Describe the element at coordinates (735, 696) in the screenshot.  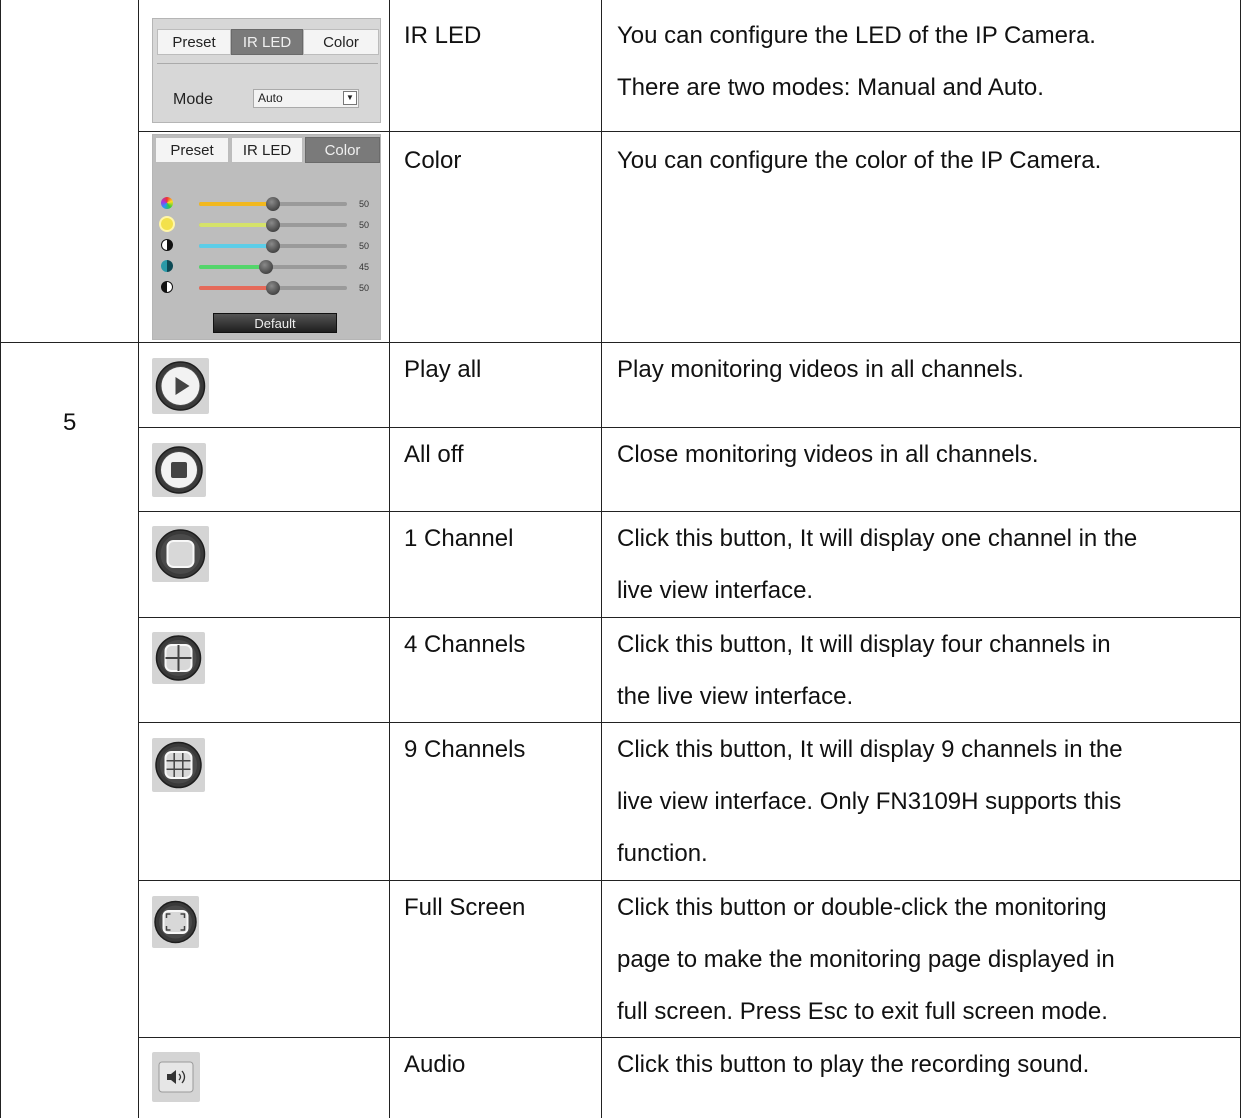
I see `feature-description-line: the live view interface.` at that location.